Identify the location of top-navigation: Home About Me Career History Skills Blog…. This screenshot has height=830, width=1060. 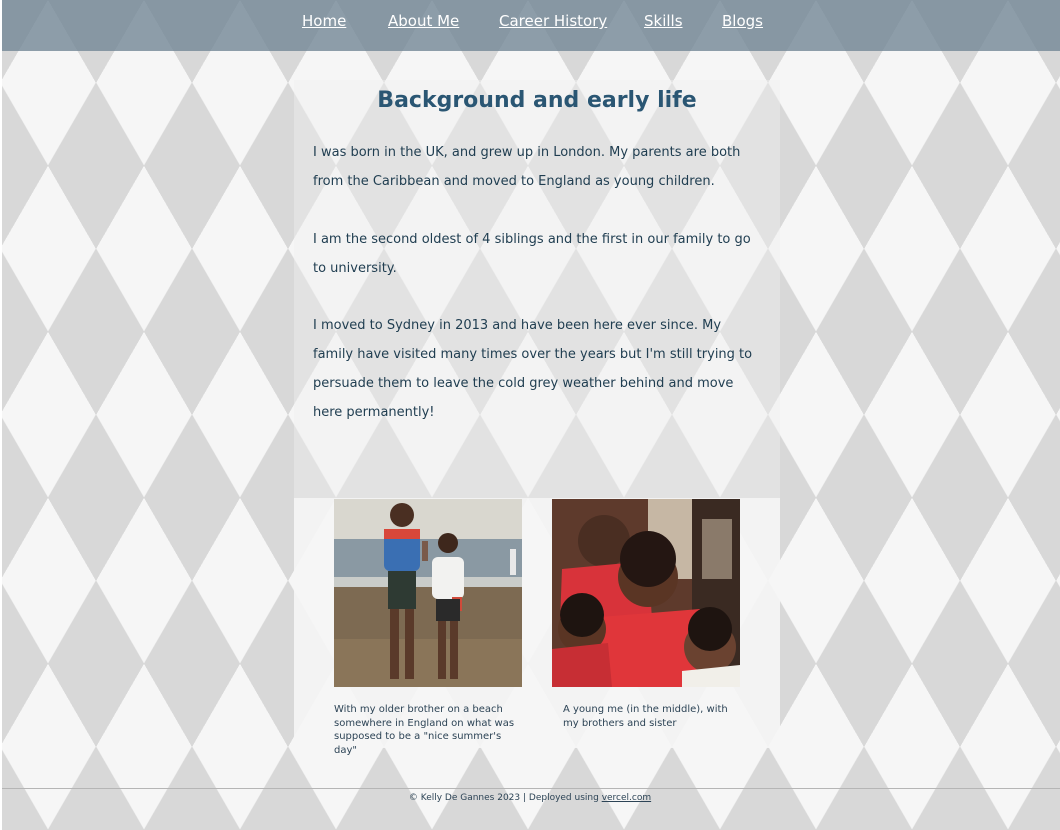
(531, 25).